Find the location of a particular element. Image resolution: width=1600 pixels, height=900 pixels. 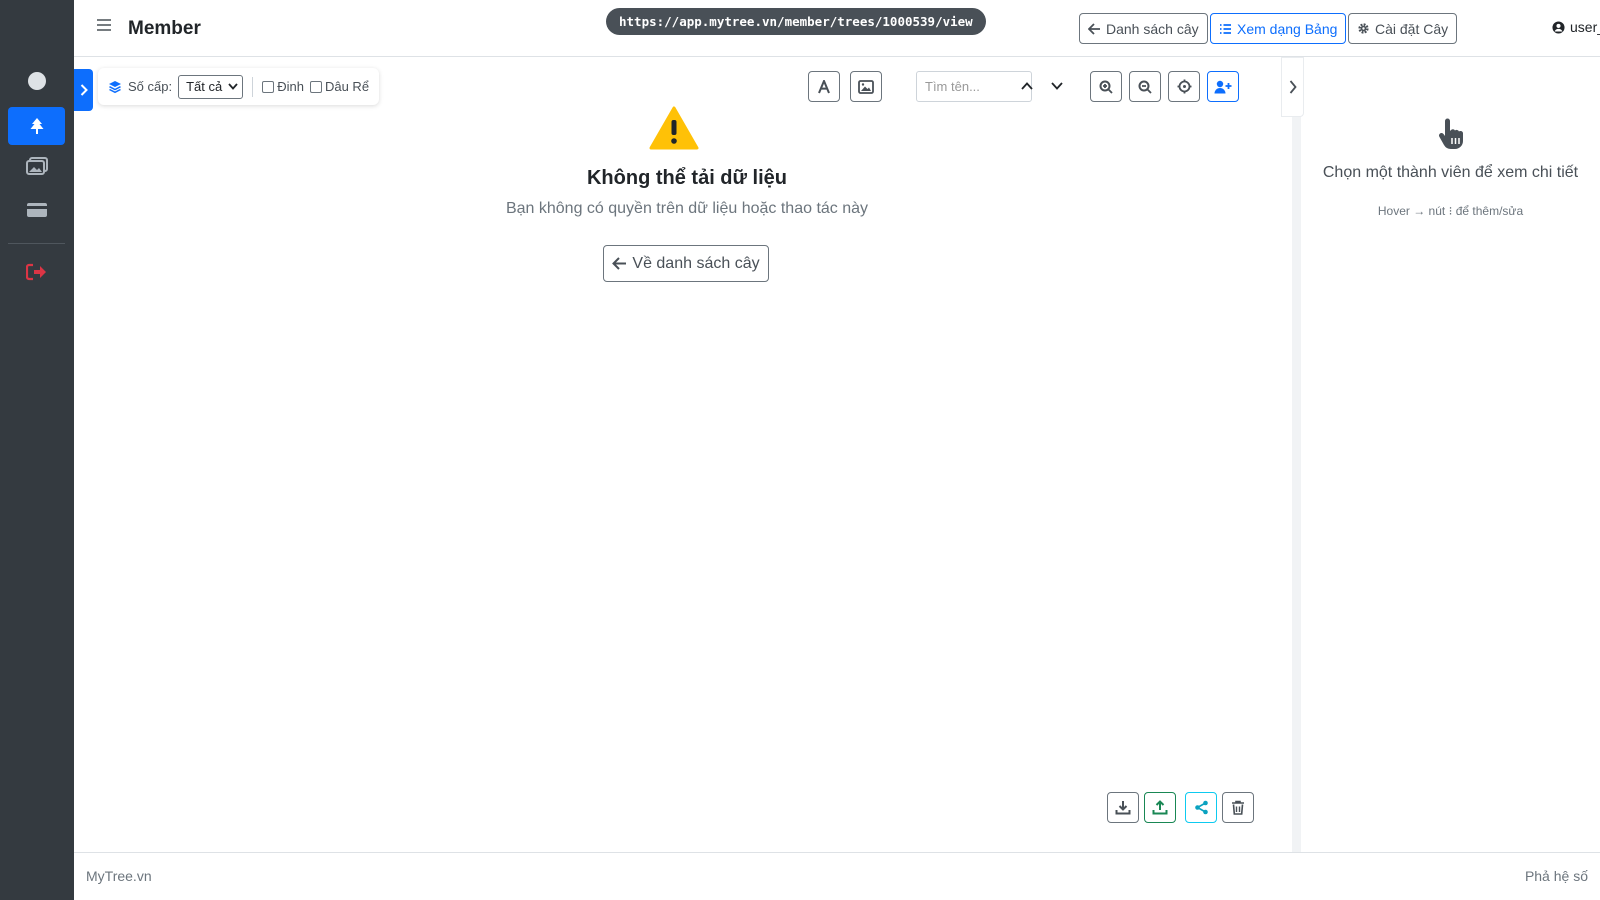

sidebar-item-trees is located at coordinates (36, 126).